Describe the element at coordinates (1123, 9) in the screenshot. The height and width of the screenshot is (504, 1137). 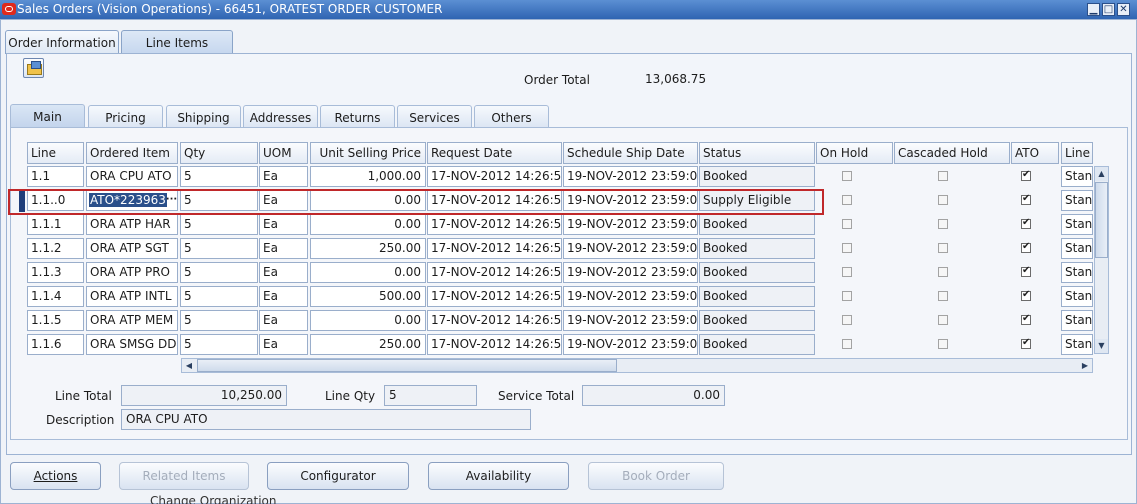
I see `close-icon: ✕` at that location.